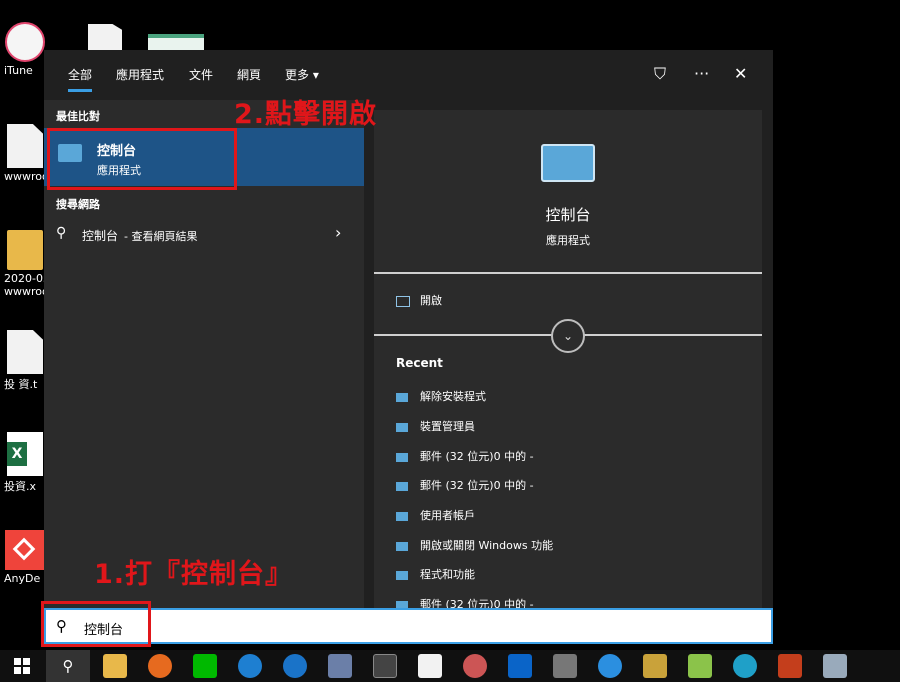 This screenshot has width=900, height=682. What do you see at coordinates (610, 666) in the screenshot?
I see `internet-explorer-icon` at bounding box center [610, 666].